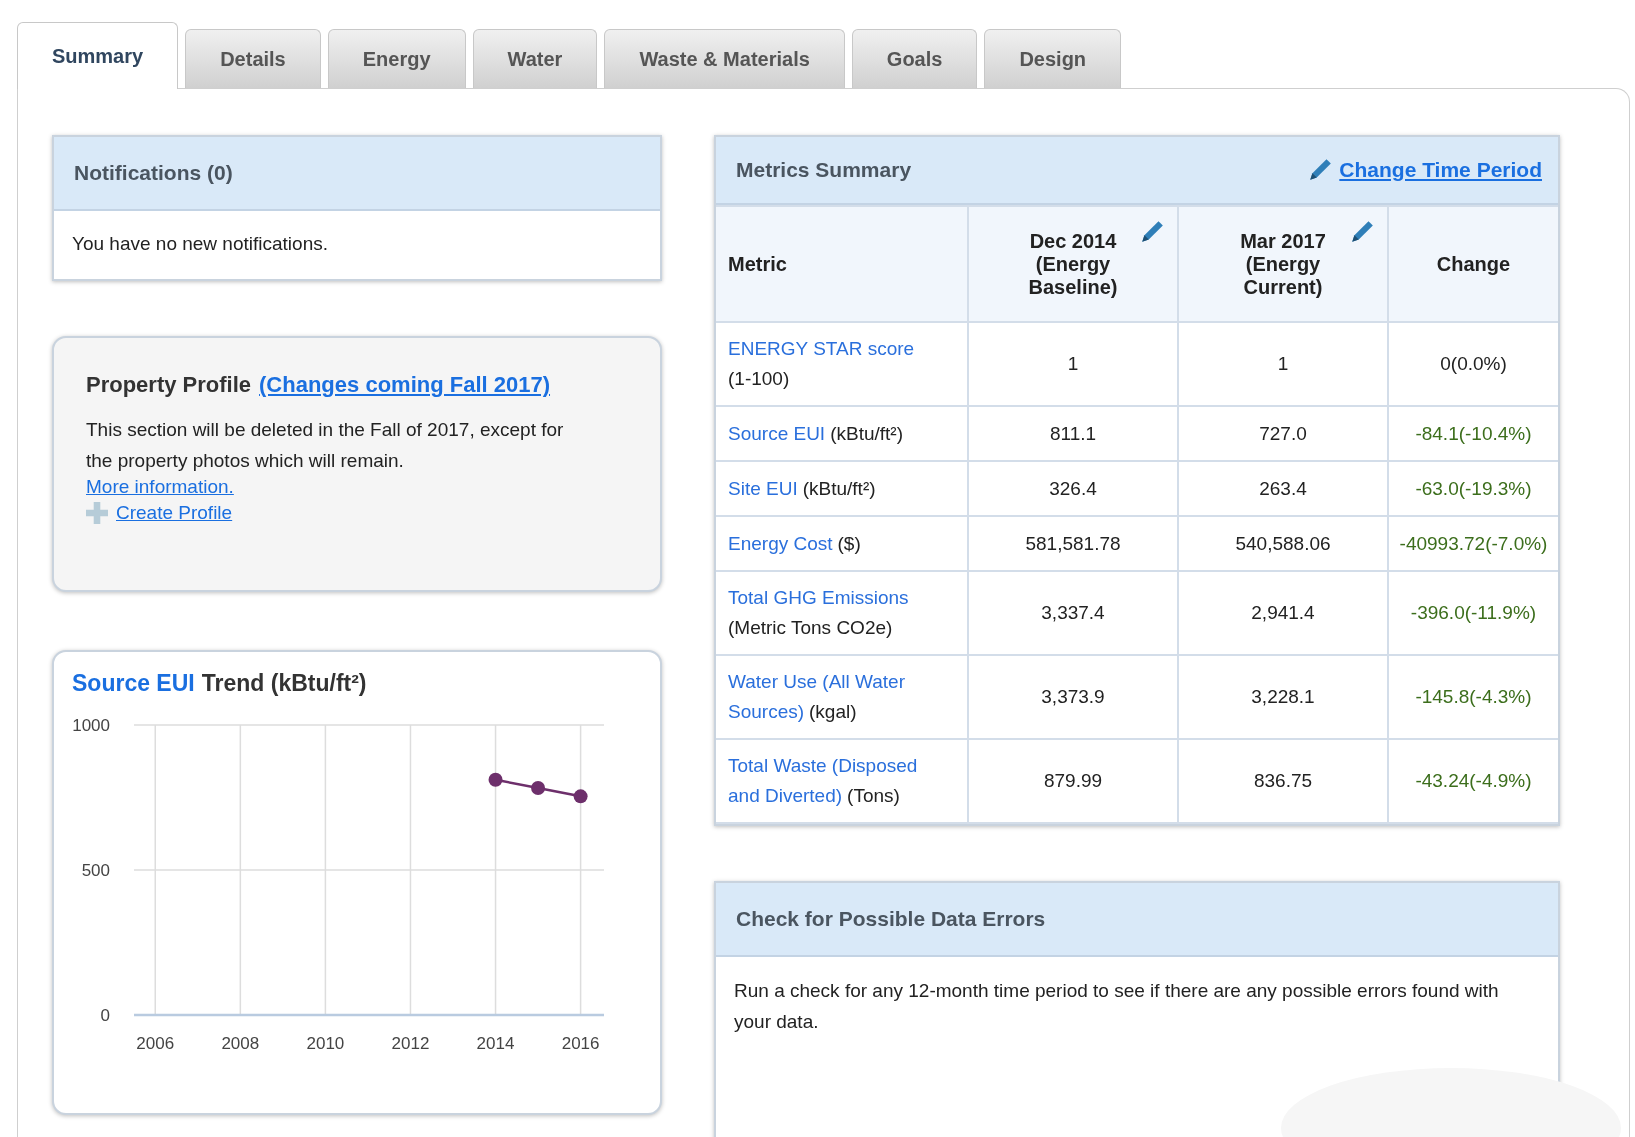 The width and height of the screenshot is (1635, 1137). What do you see at coordinates (410, 1043) in the screenshot?
I see `x-tick-label: 2012` at bounding box center [410, 1043].